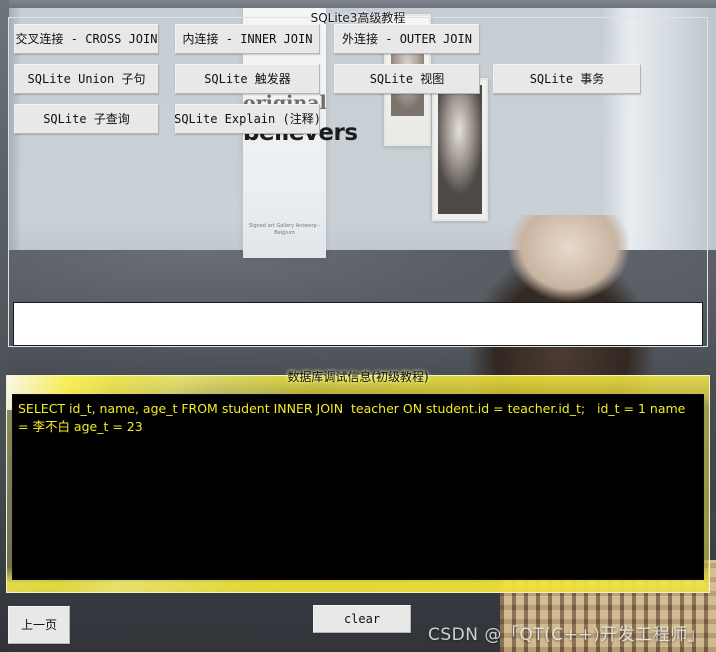 This screenshot has width=716, height=652. What do you see at coordinates (407, 79) in the screenshot?
I see `view-button: SQLite 视图` at bounding box center [407, 79].